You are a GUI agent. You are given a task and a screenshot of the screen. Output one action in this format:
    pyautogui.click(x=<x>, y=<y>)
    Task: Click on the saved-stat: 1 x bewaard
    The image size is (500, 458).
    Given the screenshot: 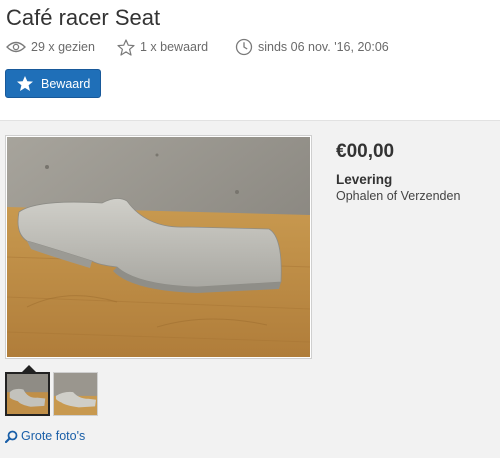 What is the action you would take?
    pyautogui.click(x=162, y=47)
    